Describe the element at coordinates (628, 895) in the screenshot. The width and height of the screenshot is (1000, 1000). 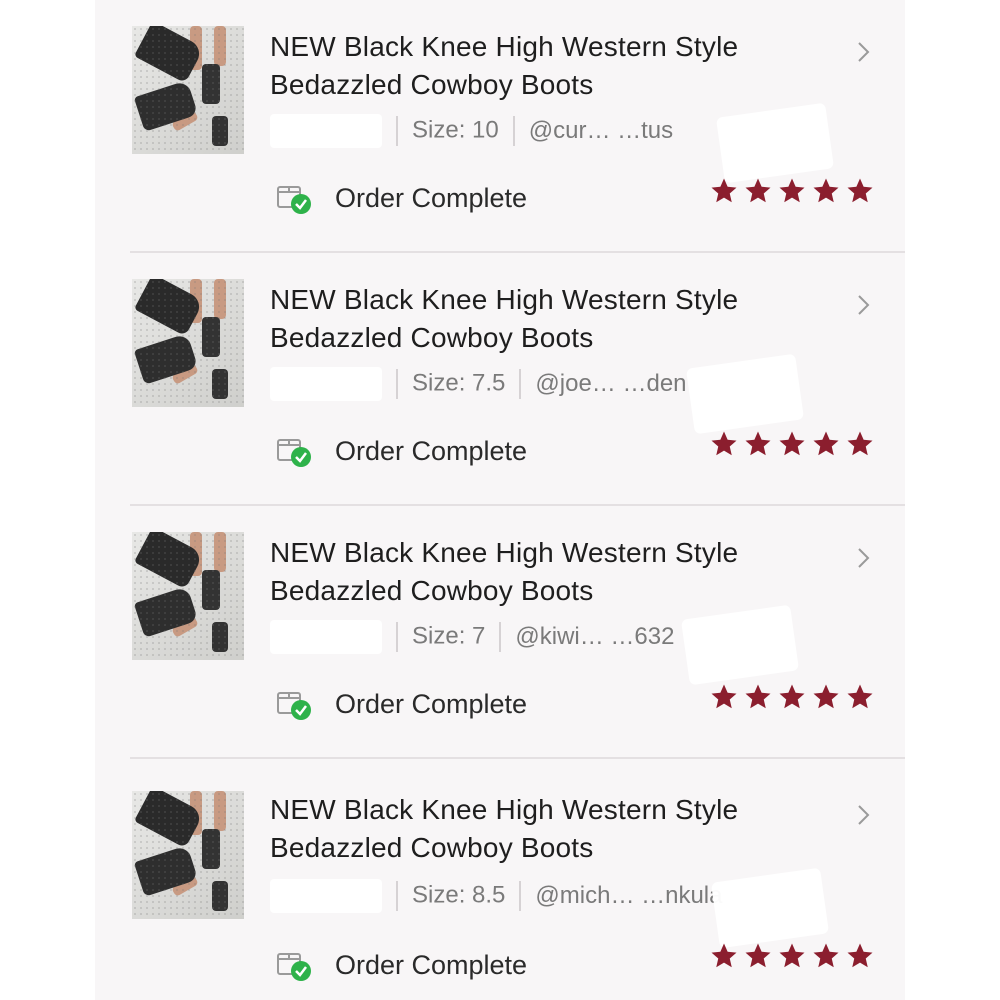
I see `buyer-handle: @mich… …nkula` at that location.